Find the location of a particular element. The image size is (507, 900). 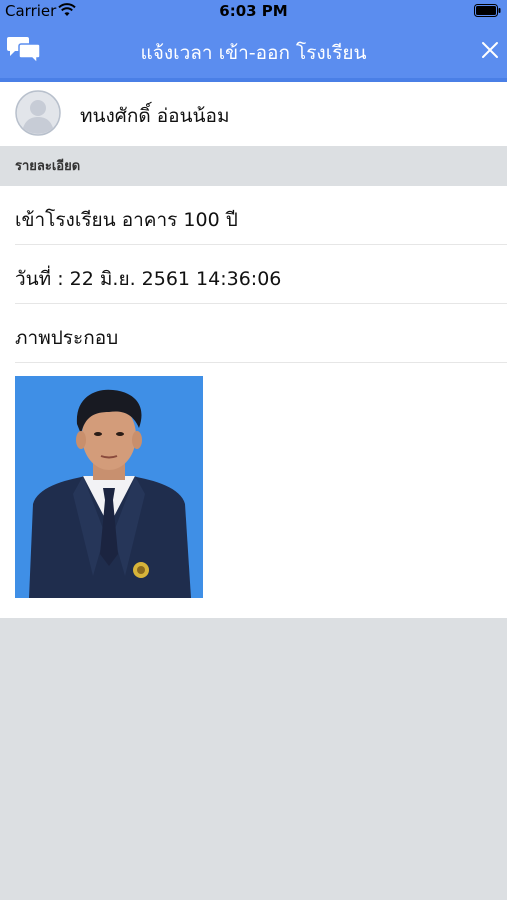

location-text: เข้าโรงเรียน อาคาร 100 ปี is located at coordinates (126, 220).